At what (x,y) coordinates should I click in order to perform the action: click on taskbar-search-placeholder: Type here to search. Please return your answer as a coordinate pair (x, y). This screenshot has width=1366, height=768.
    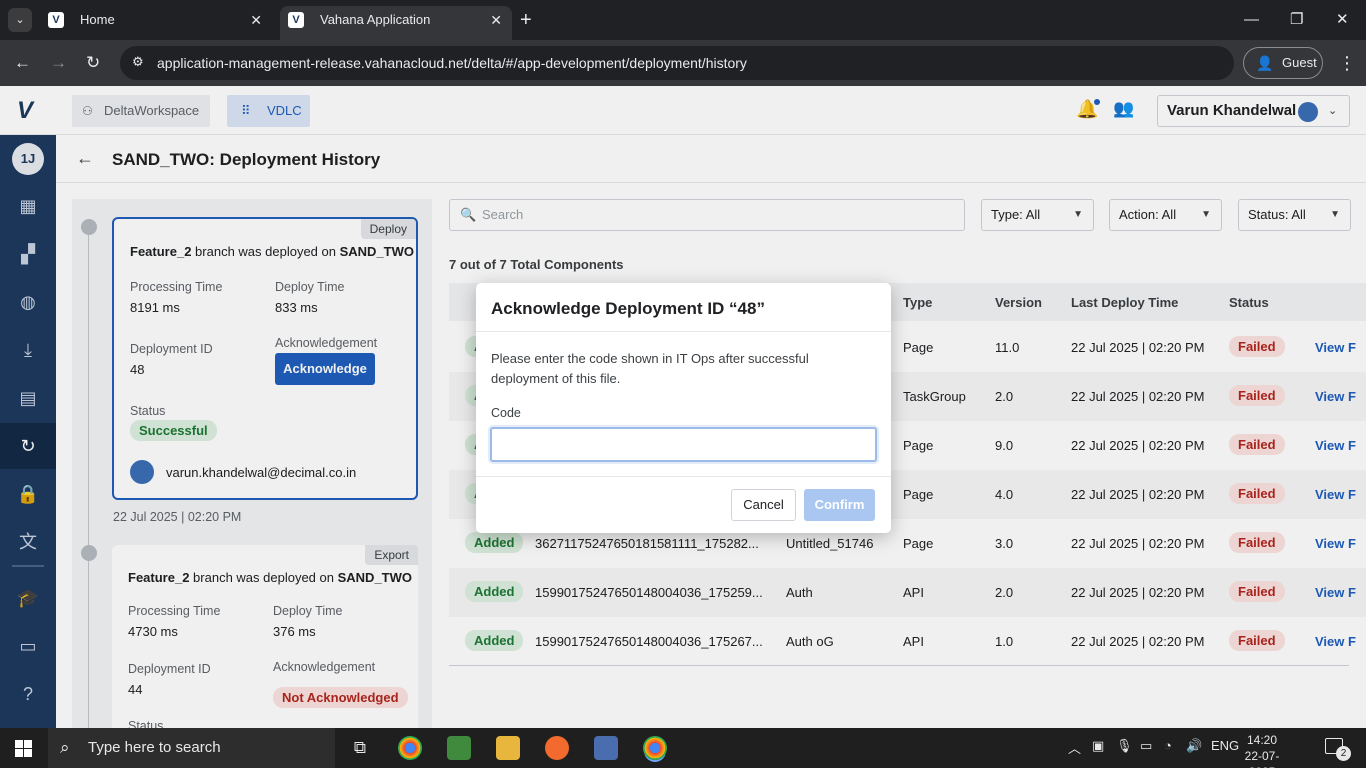
    Looking at the image, I should click on (154, 747).